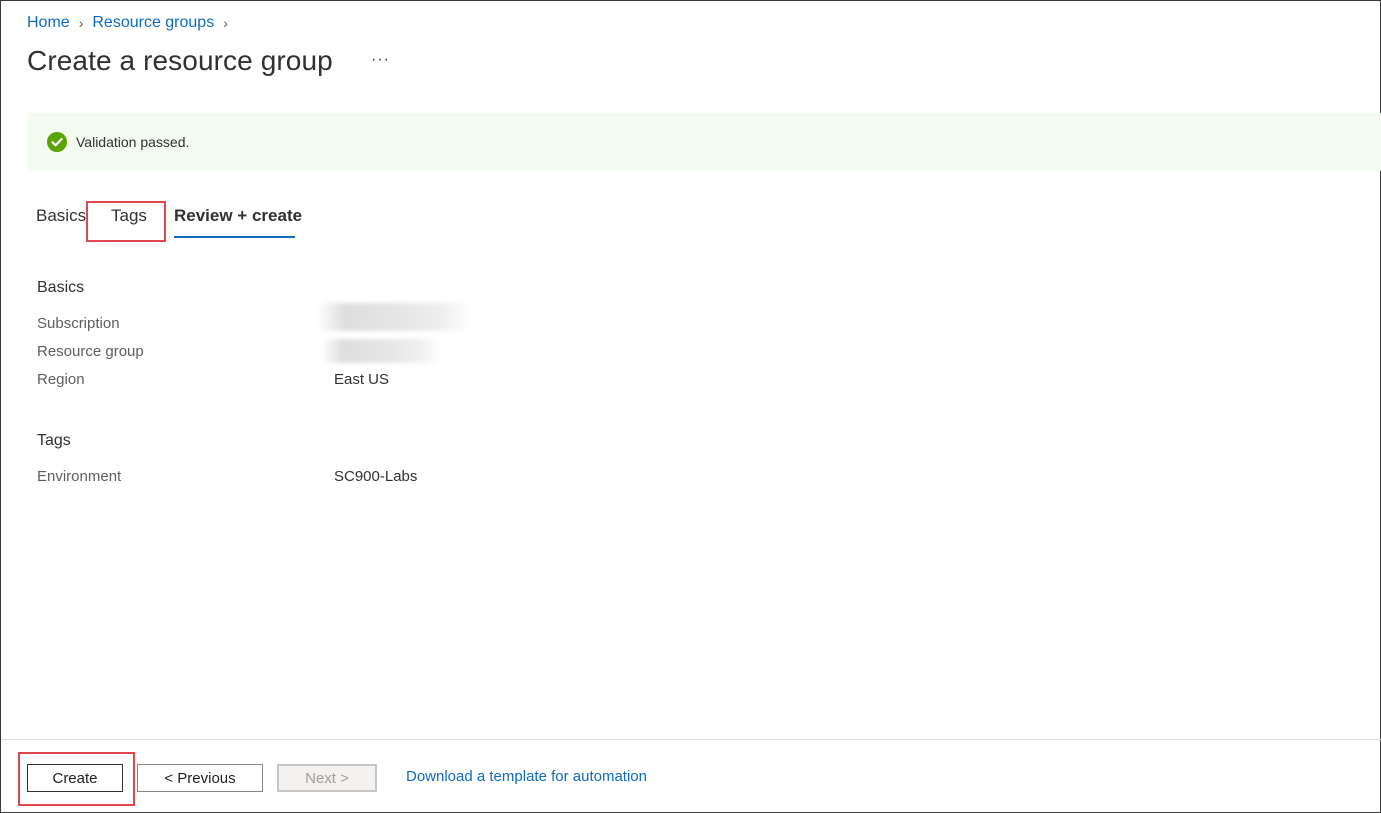  Describe the element at coordinates (78, 323) in the screenshot. I see `subscription-label: Subscription` at that location.